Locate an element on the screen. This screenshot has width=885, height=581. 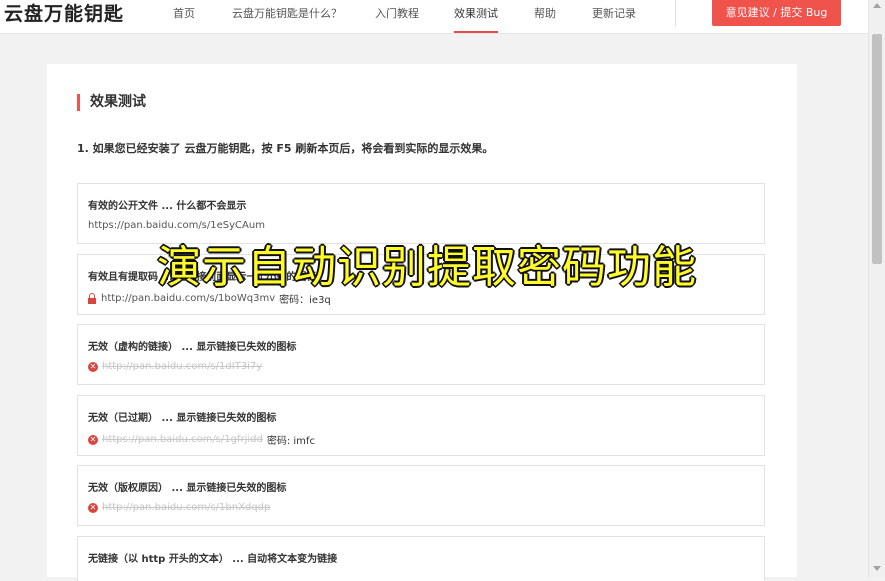
card-title: 无效（已过期） ... 显示链接已失效的图标 is located at coordinates (182, 418).